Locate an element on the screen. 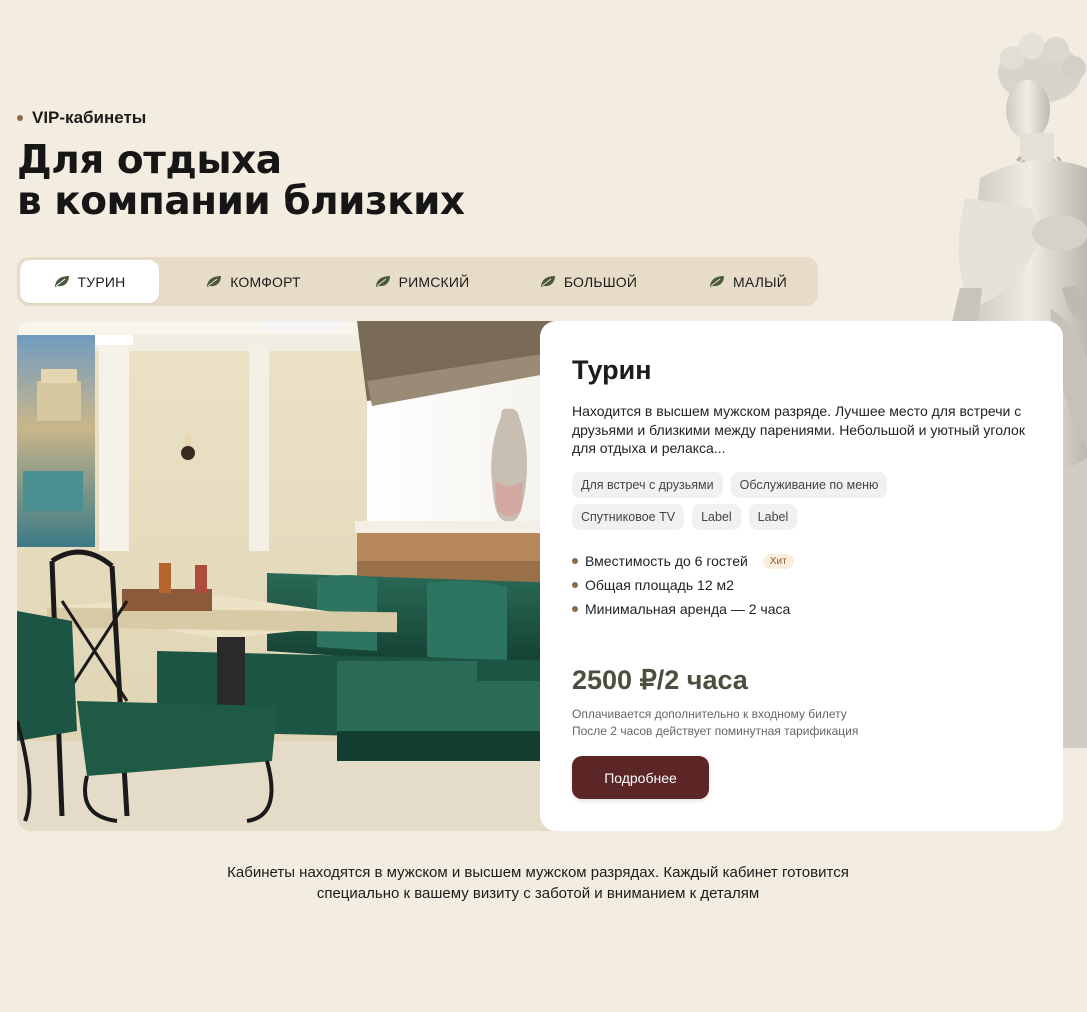 The width and height of the screenshot is (1087, 1012). room-tabs: ТУРИН КОМФОРТ РИМСКИЙ БОЛЬШОЙ МАЛЫЙ is located at coordinates (417, 281).